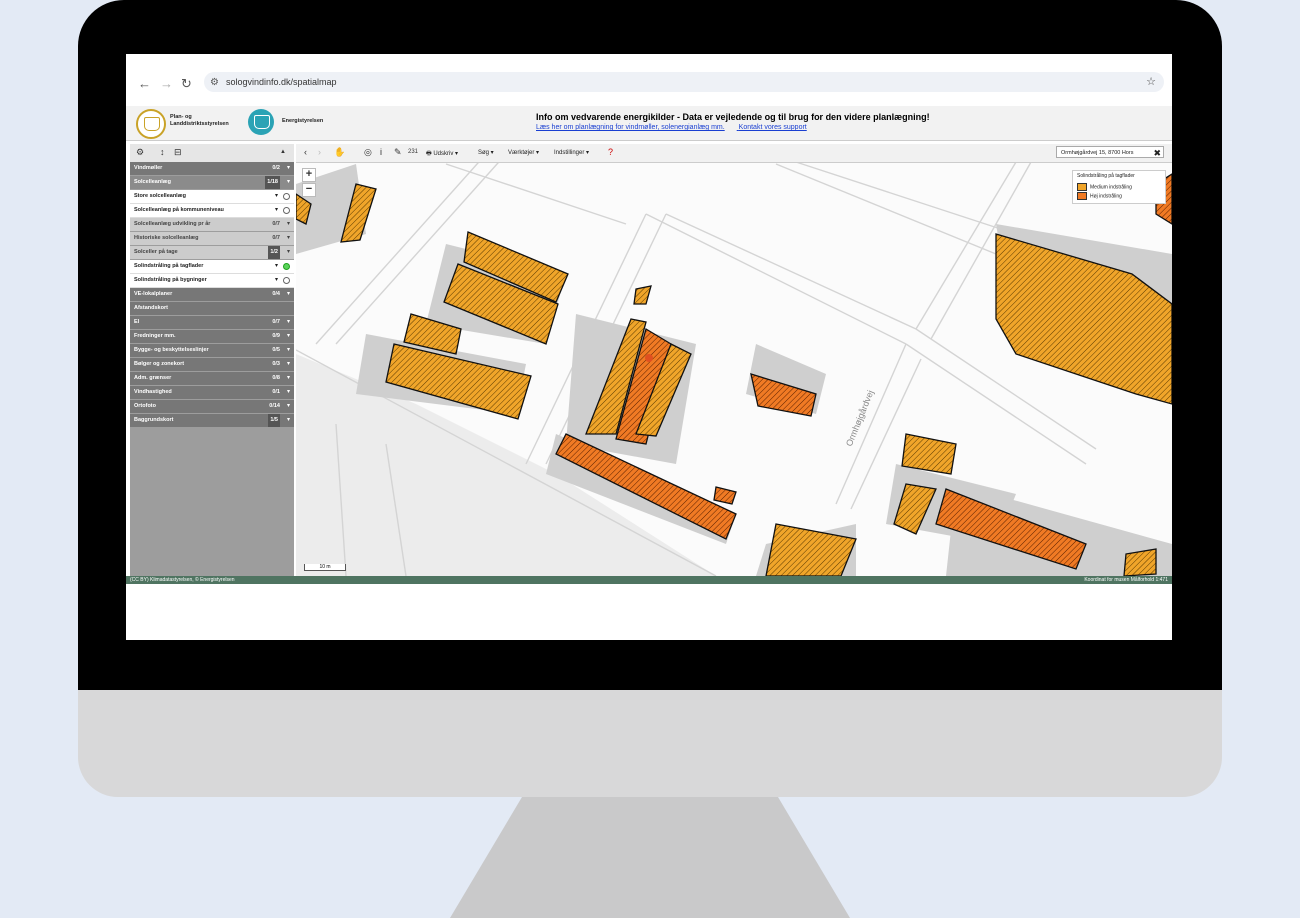 The height and width of the screenshot is (918, 1300). Describe the element at coordinates (212, 406) in the screenshot. I see `layer-row: Ortofoto 0/14 ▾` at that location.